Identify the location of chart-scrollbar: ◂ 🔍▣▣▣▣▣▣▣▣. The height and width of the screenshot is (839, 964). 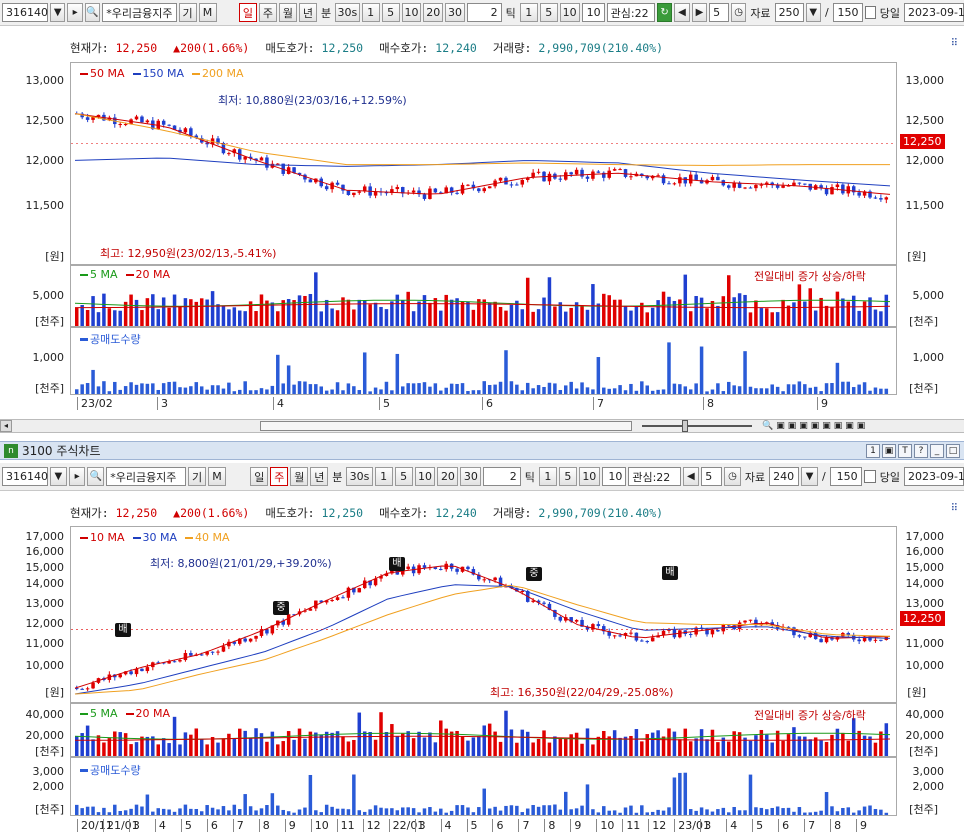
(482, 426).